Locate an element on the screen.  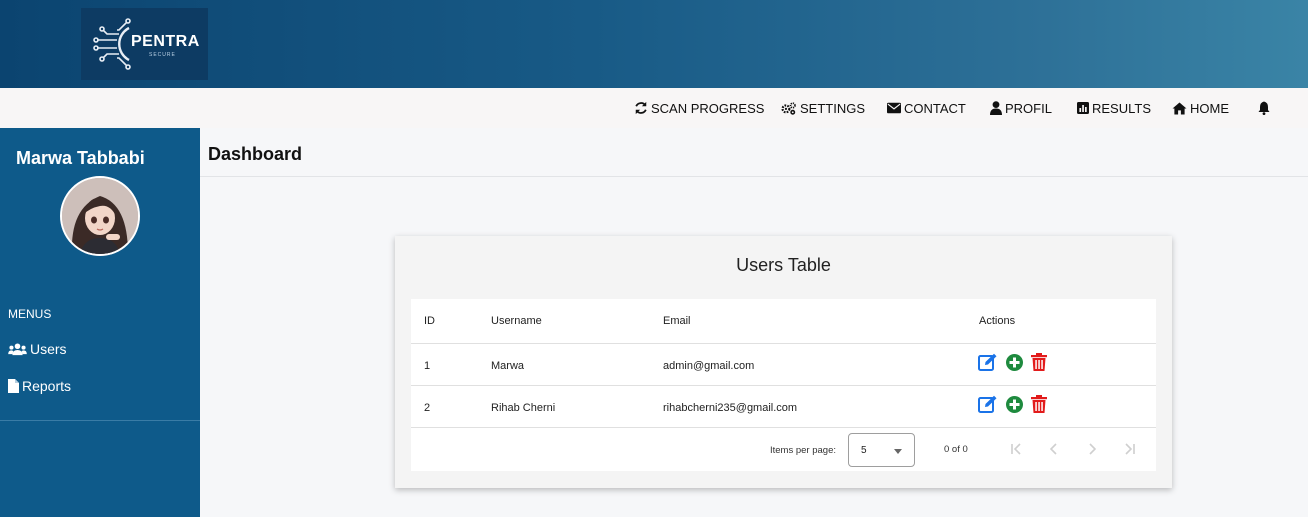
home-icon is located at coordinates (1179, 108).